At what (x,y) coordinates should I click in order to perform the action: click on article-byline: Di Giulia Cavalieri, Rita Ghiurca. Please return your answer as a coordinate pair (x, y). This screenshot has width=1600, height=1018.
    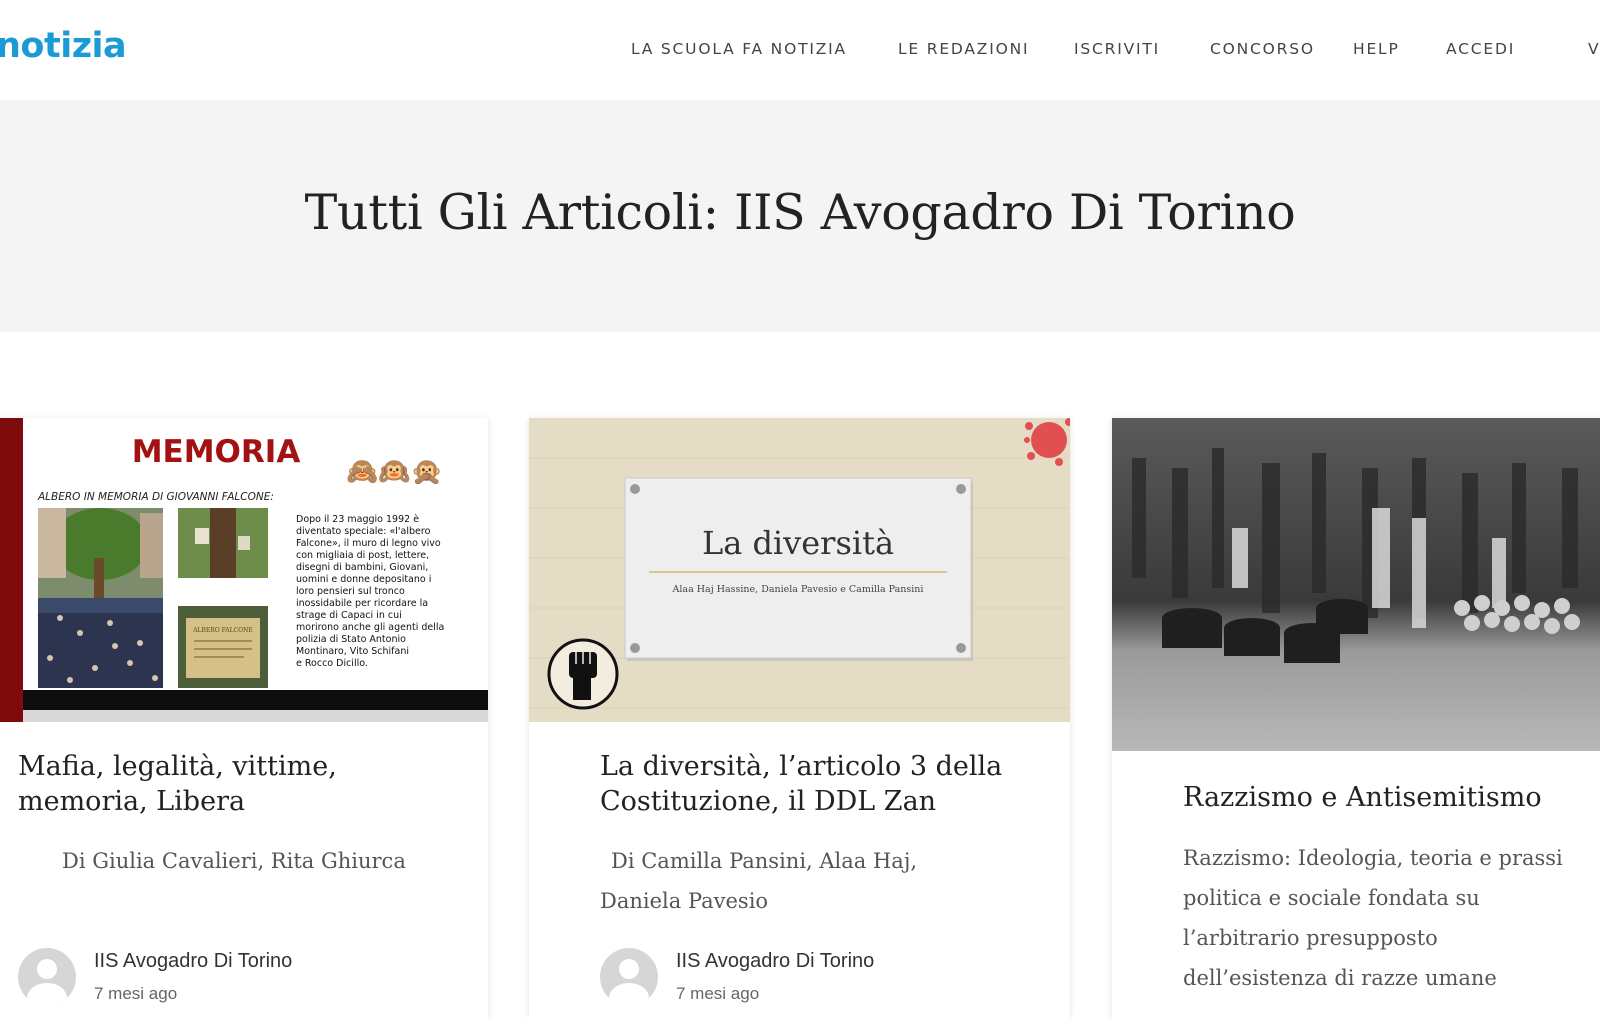
    Looking at the image, I should click on (234, 861).